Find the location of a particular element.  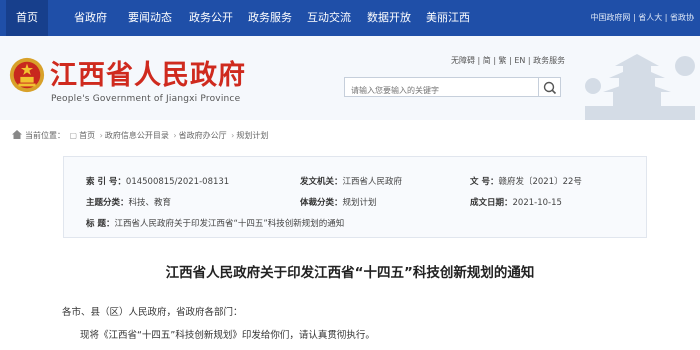

nav-item-gov-affairs-open: 政务公开 is located at coordinates (211, 18).